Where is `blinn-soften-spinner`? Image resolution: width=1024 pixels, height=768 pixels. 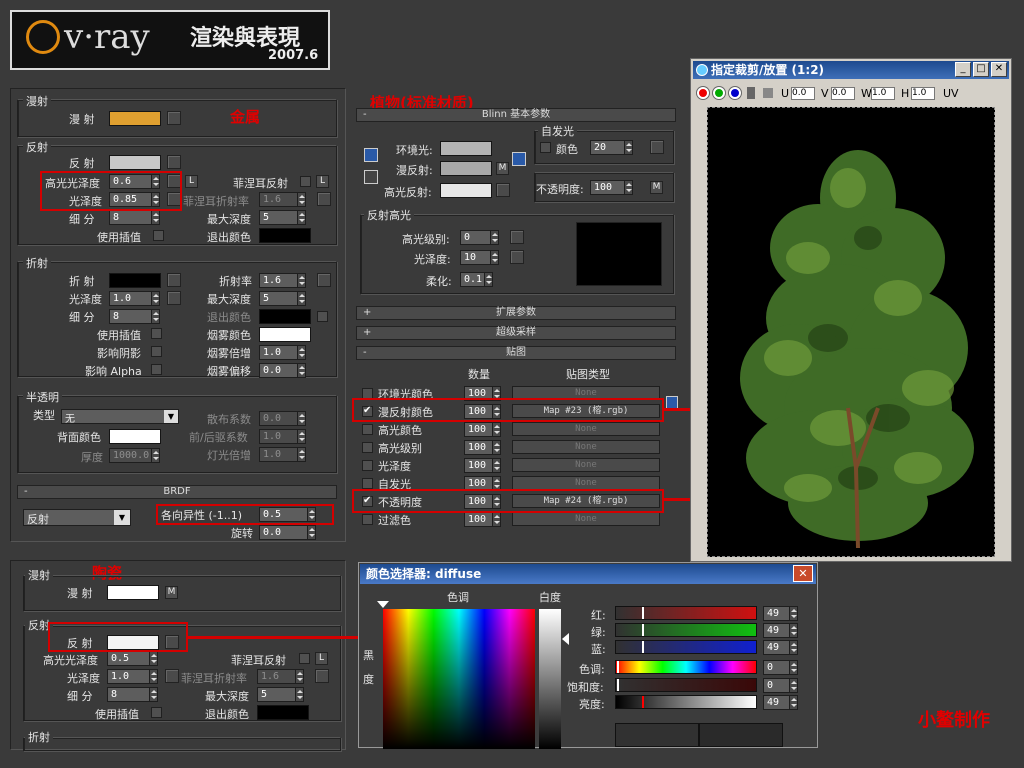
blinn-soften-spinner is located at coordinates (488, 279).